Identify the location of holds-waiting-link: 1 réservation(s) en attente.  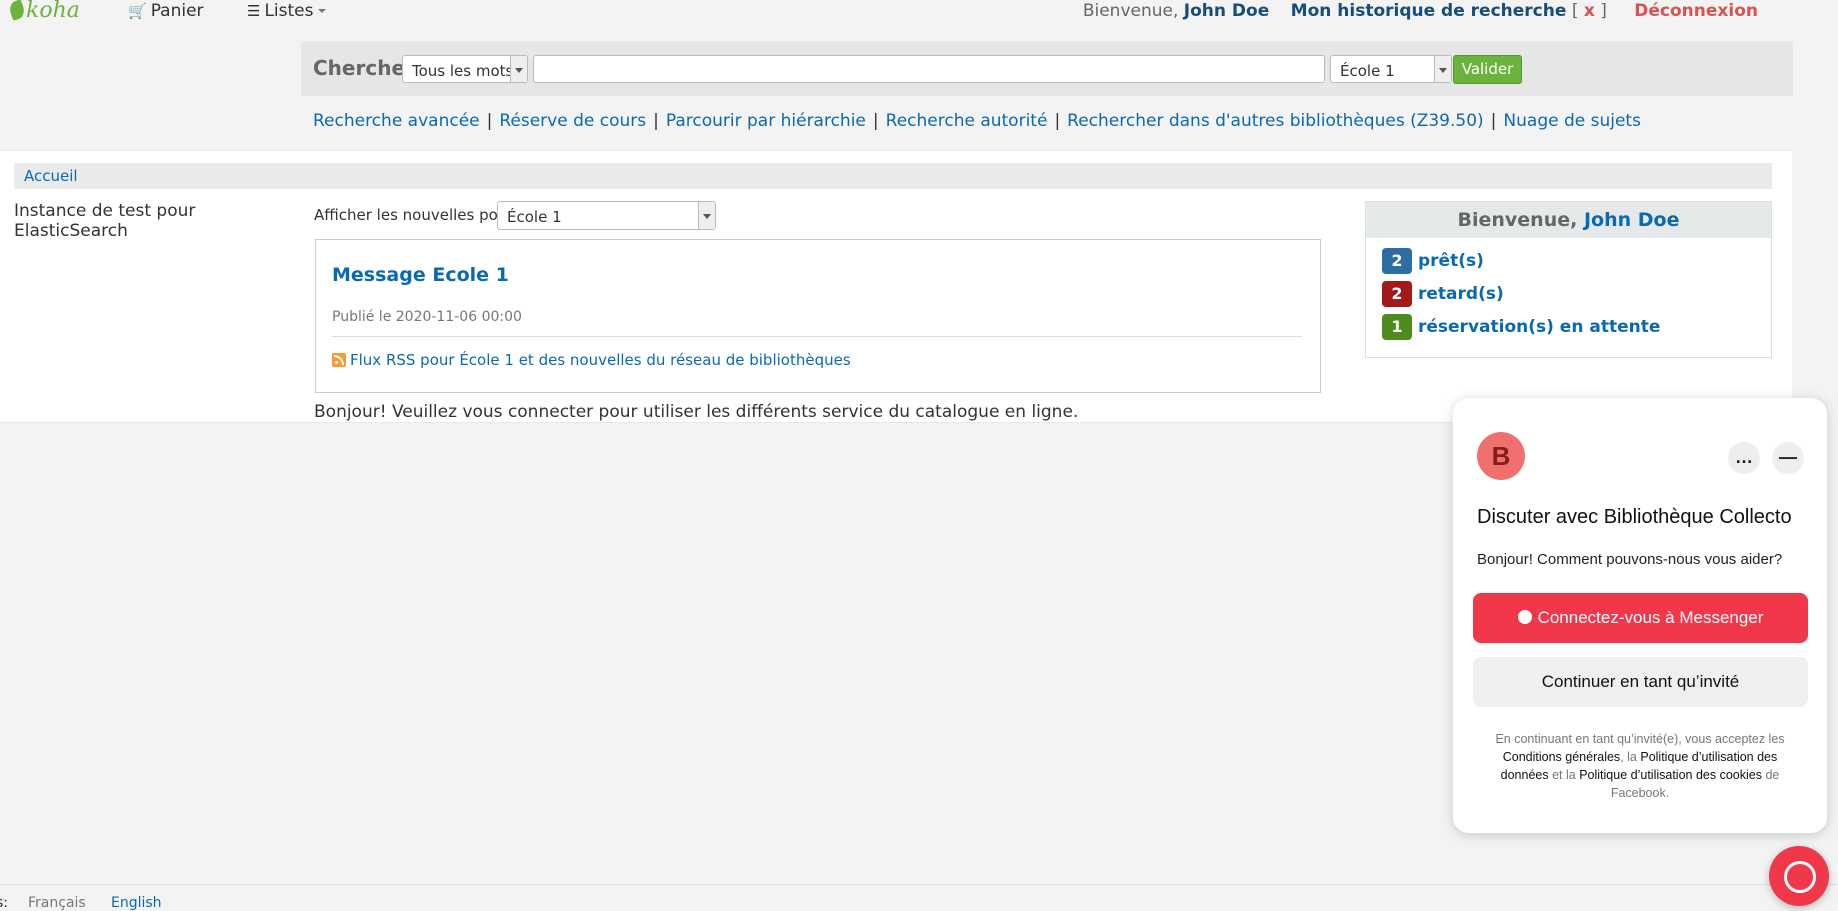
(1521, 327).